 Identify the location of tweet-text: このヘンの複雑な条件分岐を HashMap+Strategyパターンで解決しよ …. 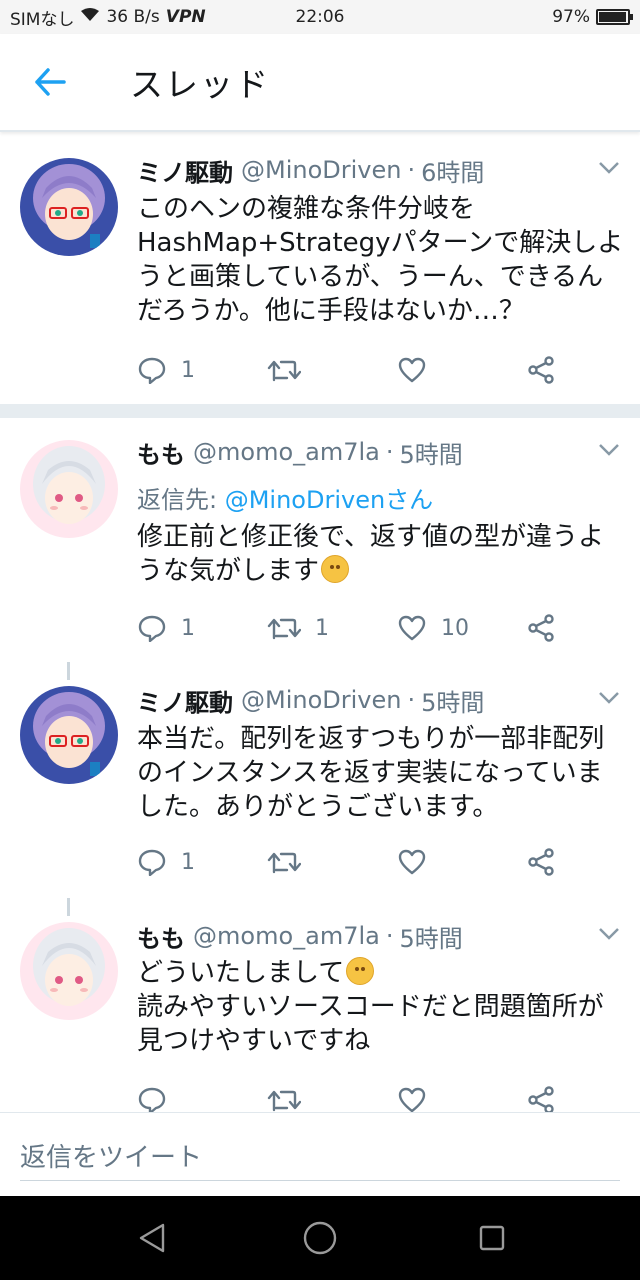
(380, 260).